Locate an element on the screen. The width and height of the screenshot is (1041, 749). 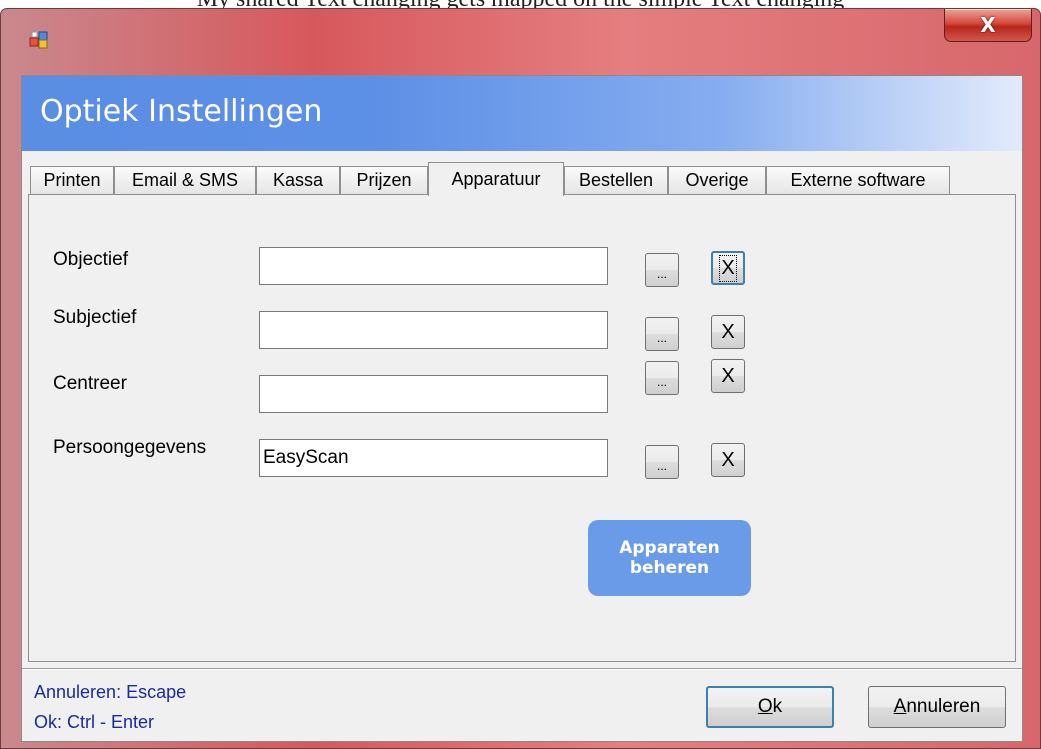
manage-devices-line2: beheren is located at coordinates (669, 568).